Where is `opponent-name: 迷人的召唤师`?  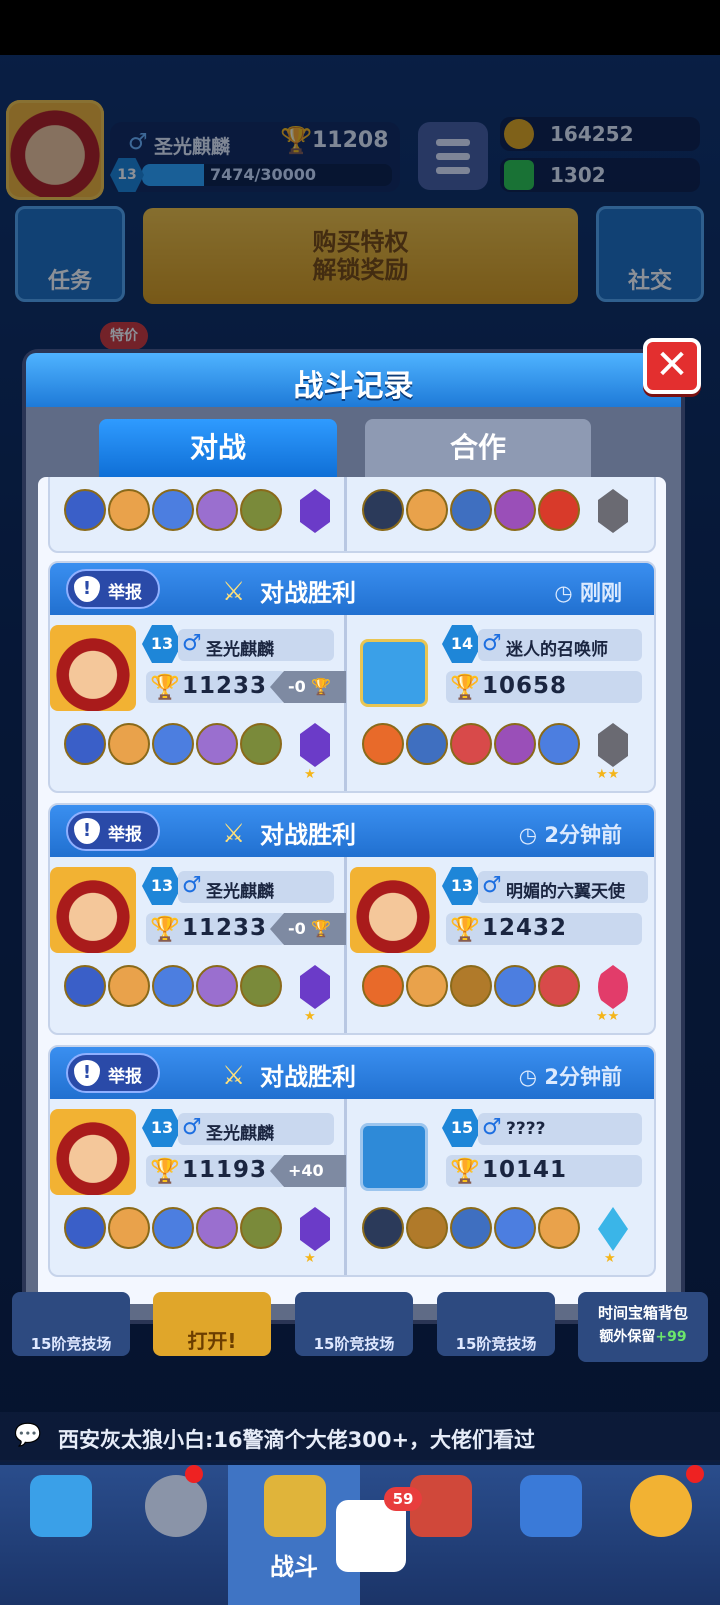 opponent-name: 迷人的召唤师 is located at coordinates (557, 650).